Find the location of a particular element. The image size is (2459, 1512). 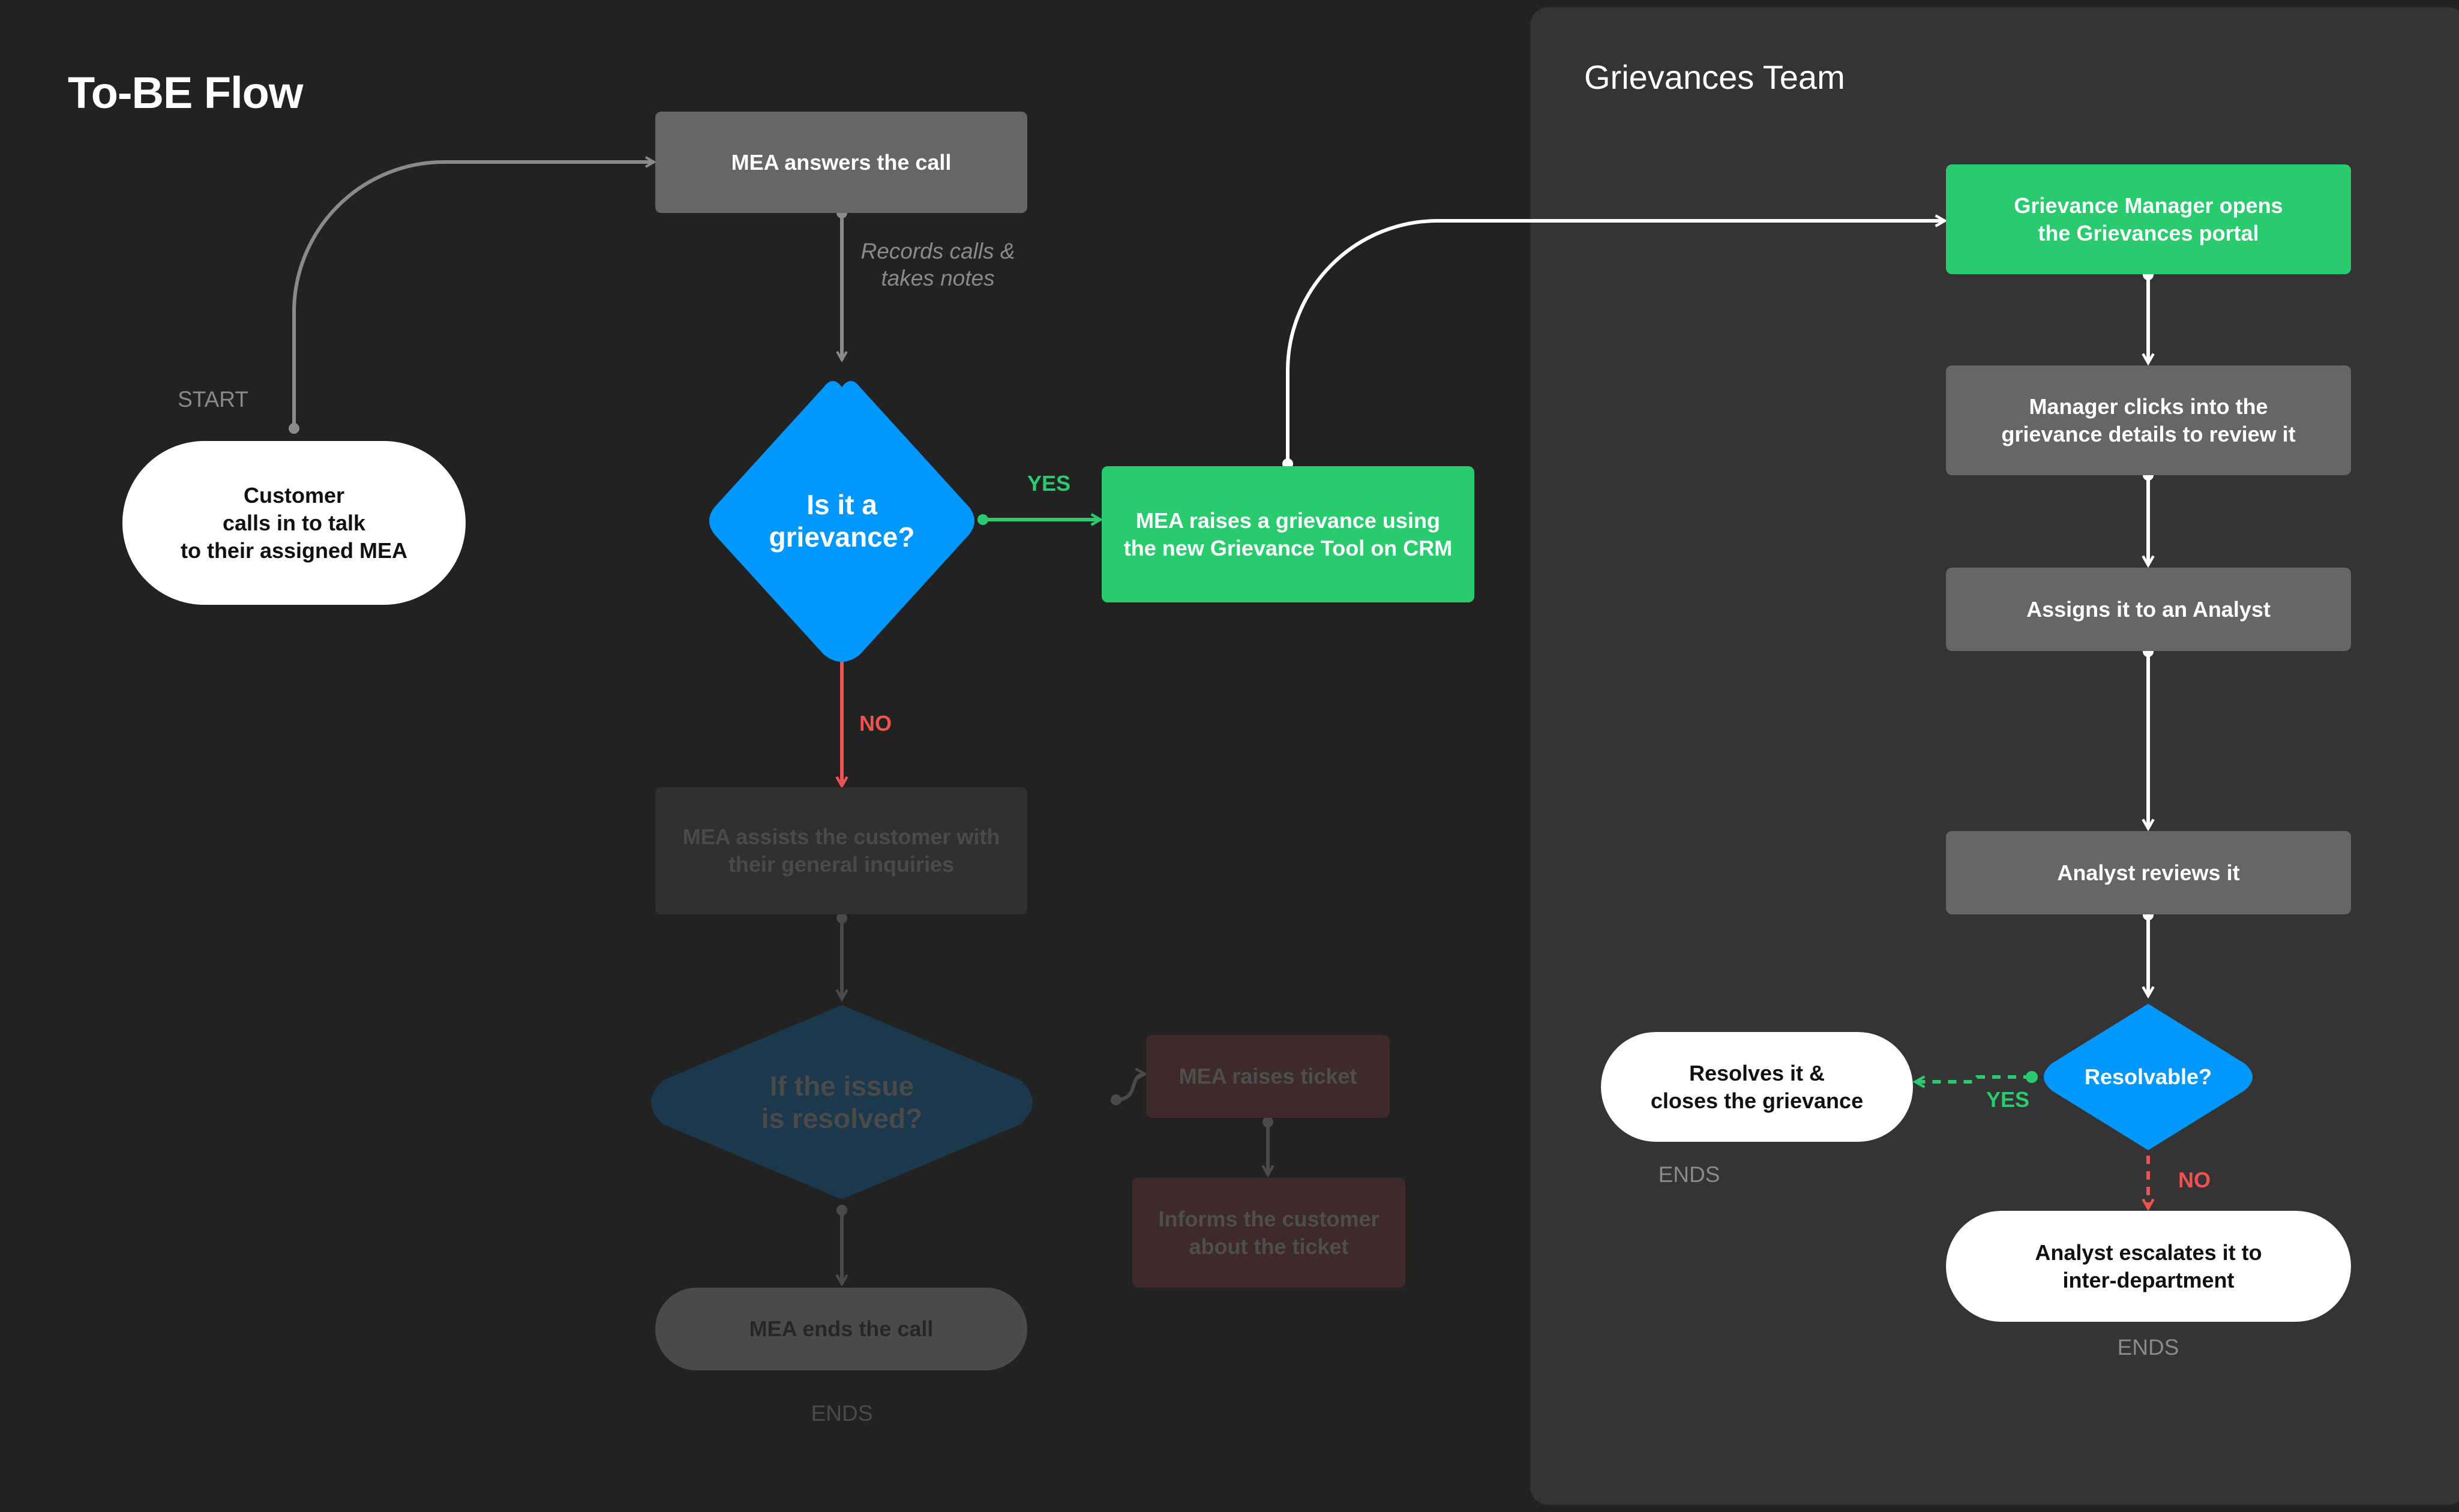

node-resolvable: Resolvable? is located at coordinates (2148, 1077).